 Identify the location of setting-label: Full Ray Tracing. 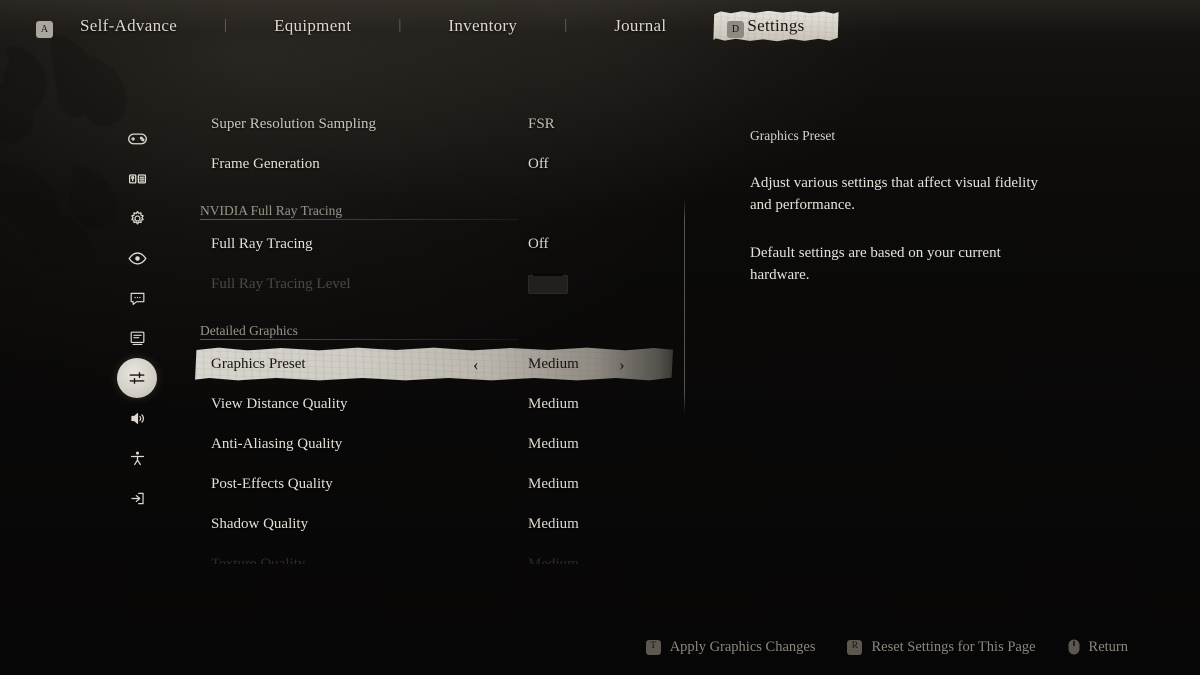
(262, 243).